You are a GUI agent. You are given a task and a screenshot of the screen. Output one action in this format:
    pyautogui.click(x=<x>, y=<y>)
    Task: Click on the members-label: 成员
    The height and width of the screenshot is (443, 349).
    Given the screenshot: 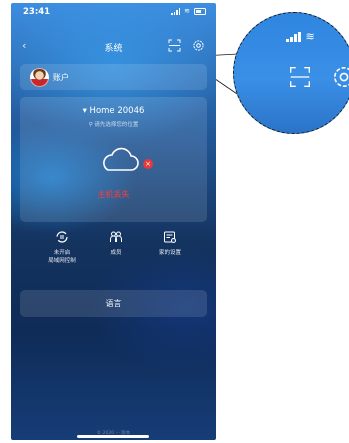 What is the action you would take?
    pyautogui.click(x=116, y=253)
    